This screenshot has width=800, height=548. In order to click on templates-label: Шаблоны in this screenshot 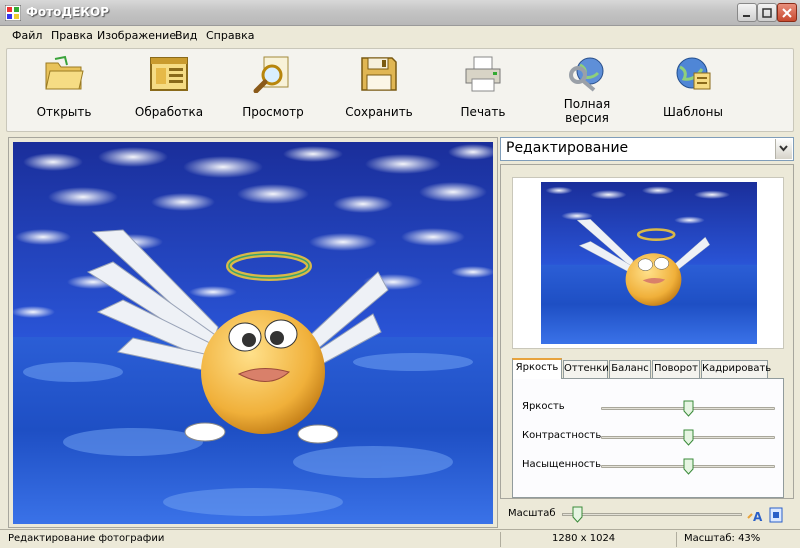, I will do `click(693, 112)`.